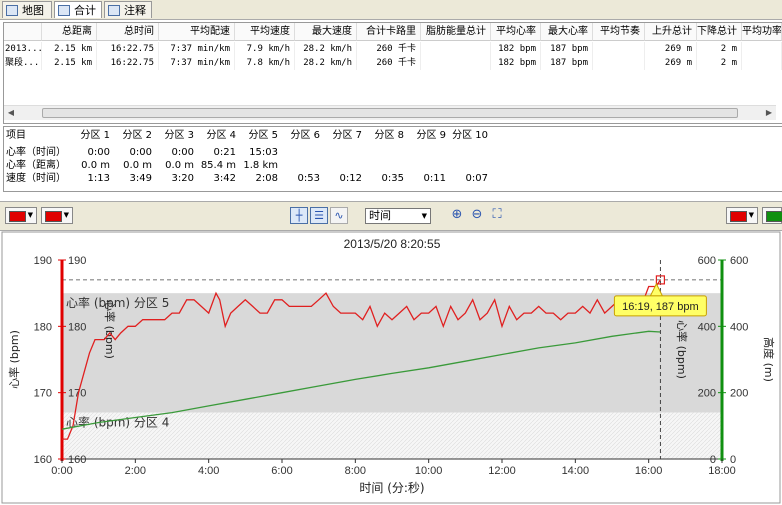 Image resolution: width=782 pixels, height=505 pixels. I want to click on summary-cell: 7.8 km/h, so click(265, 63).